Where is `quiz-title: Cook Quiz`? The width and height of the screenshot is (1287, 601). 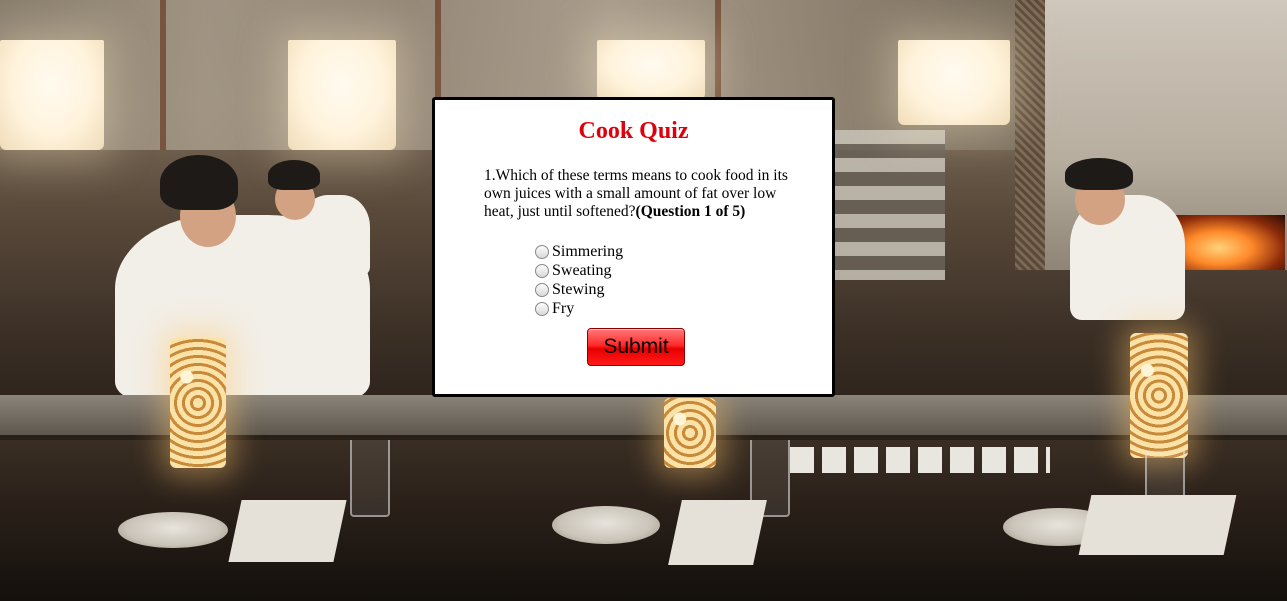
quiz-title: Cook Quiz is located at coordinates (633, 131).